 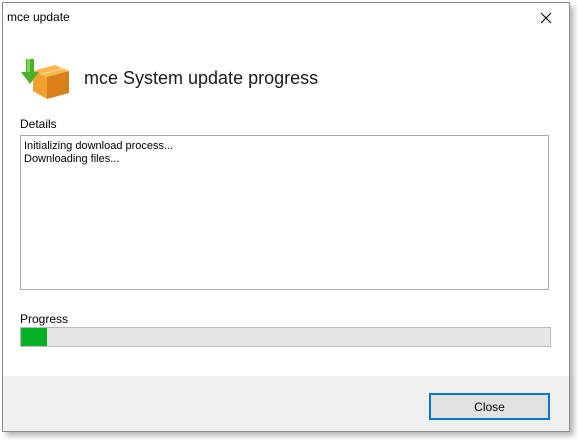 I want to click on progress-bar, so click(x=285, y=337).